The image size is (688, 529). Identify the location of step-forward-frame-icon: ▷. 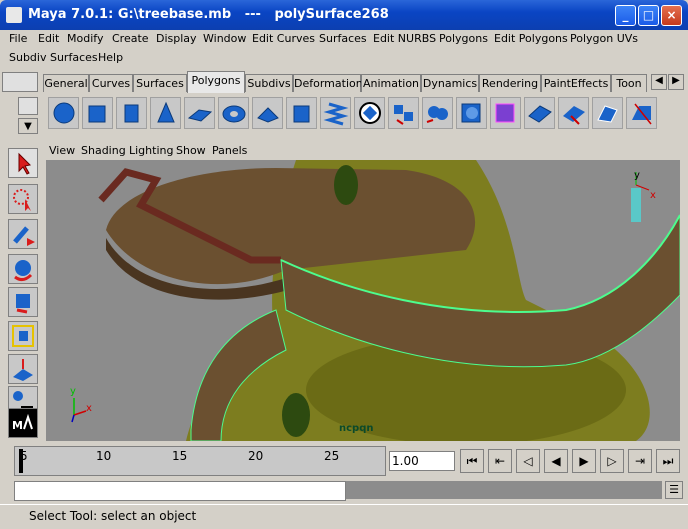
(612, 461).